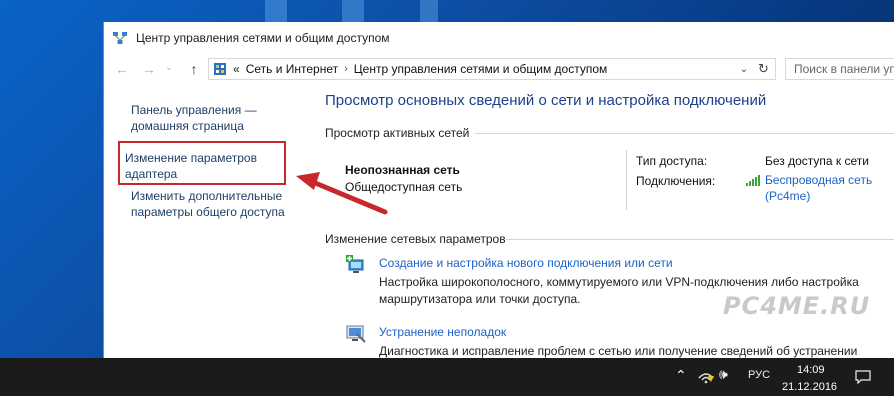  What do you see at coordinates (263, 38) in the screenshot?
I see `window-title: Центр управления сетями и общим доступом` at bounding box center [263, 38].